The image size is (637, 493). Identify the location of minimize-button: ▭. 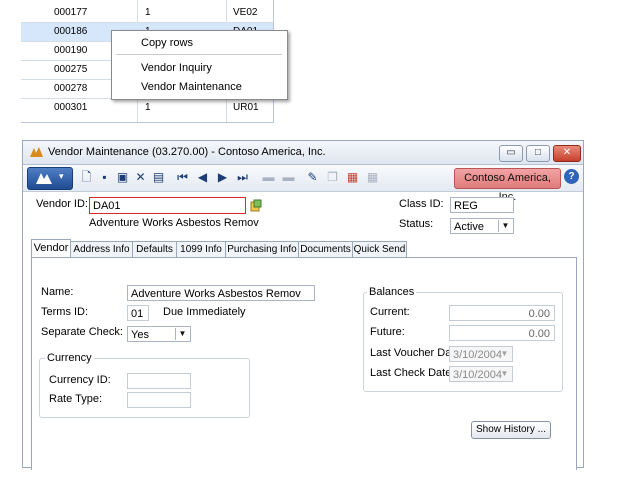
(511, 153).